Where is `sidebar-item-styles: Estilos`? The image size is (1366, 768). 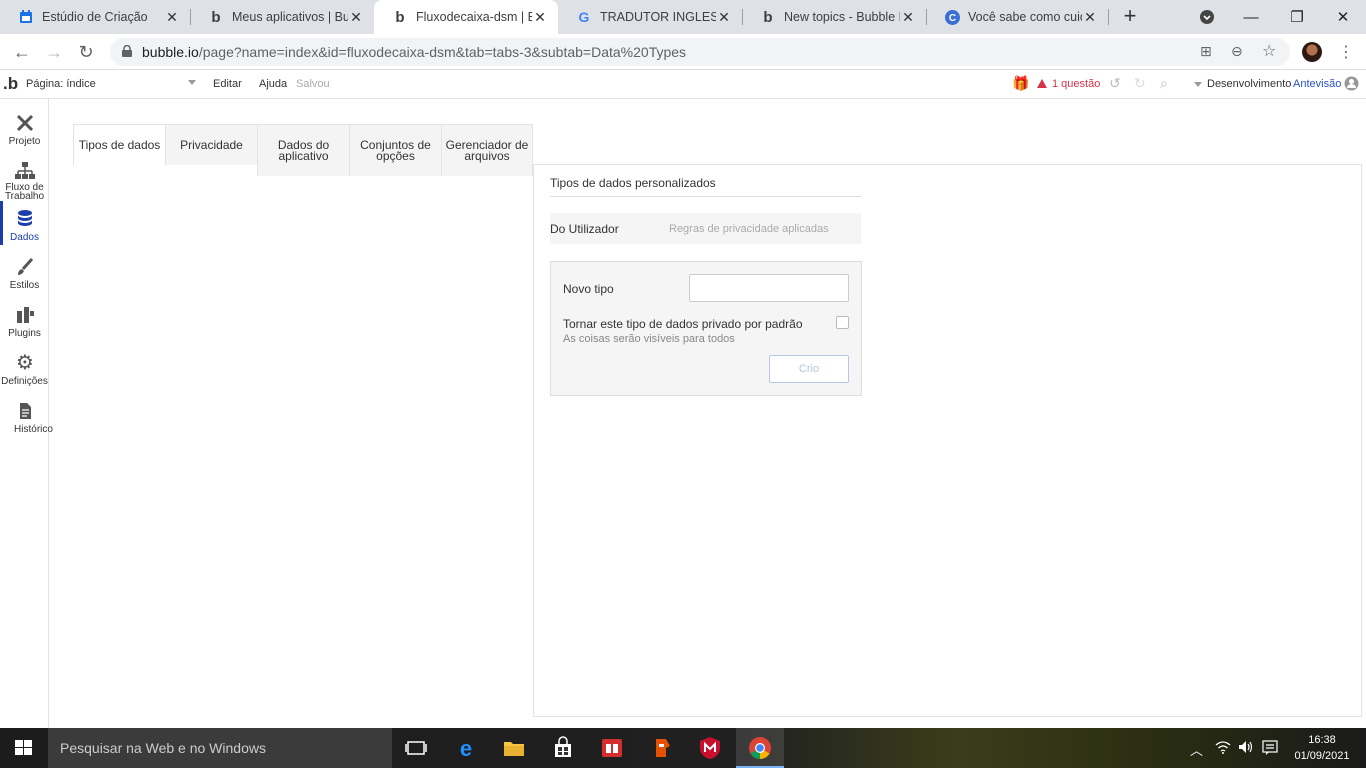 sidebar-item-styles: Estilos is located at coordinates (24, 273).